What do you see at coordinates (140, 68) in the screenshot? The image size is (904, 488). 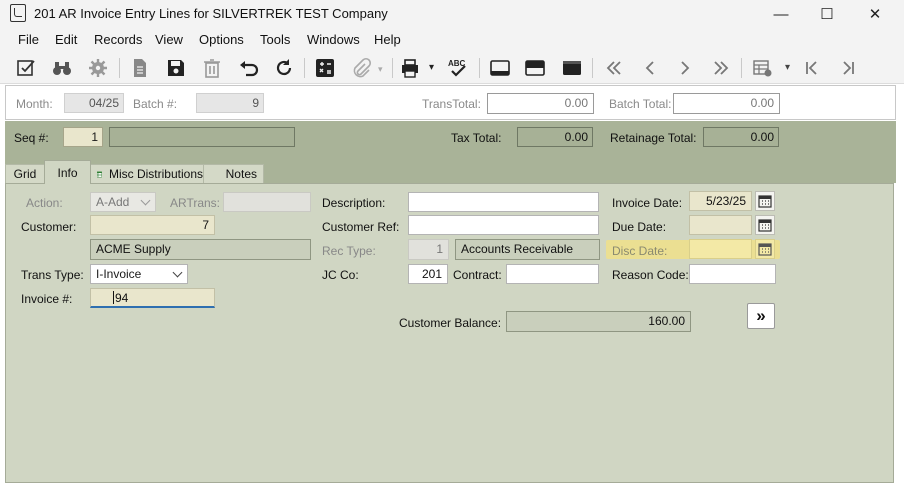 I see `document-icon` at bounding box center [140, 68].